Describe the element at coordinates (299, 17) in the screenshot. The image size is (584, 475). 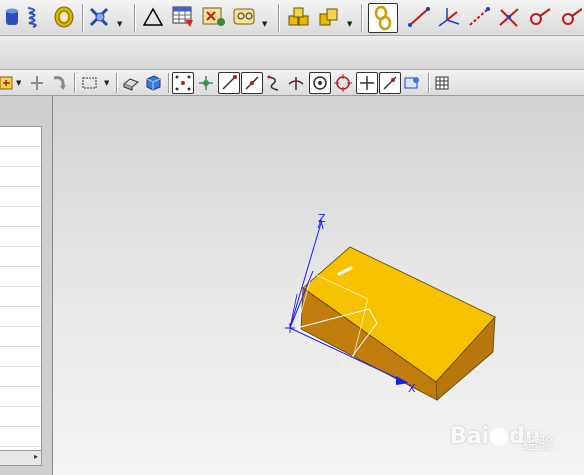
I see `assembly-icon` at that location.